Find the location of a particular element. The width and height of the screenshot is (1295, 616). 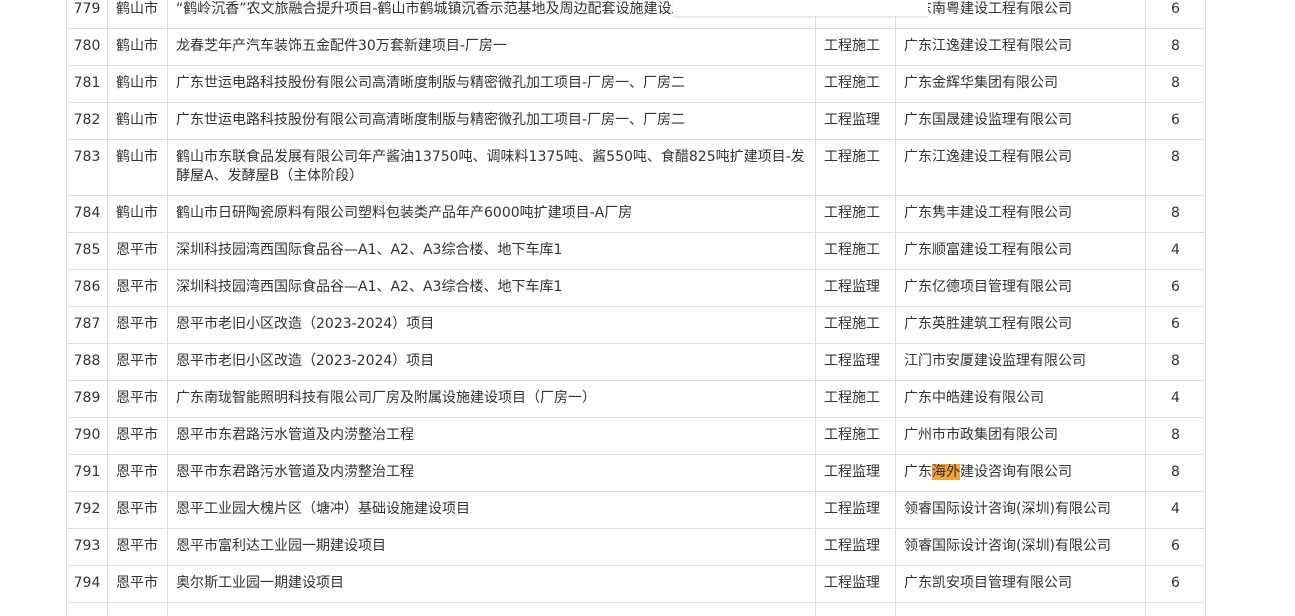

company-cell: 广州市市政集团有限公司 is located at coordinates (1020, 436).